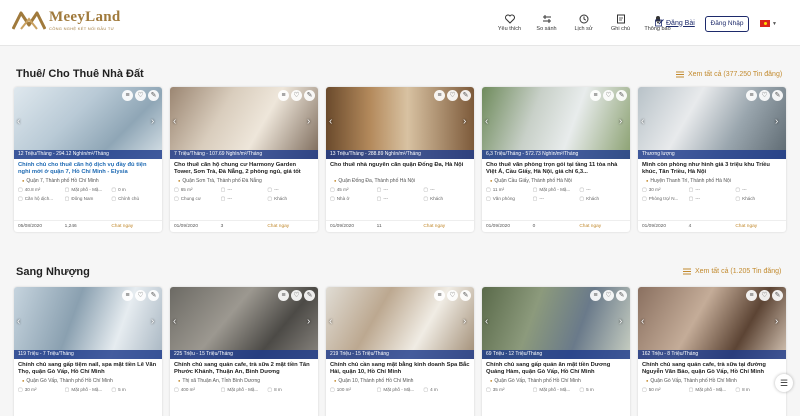 This screenshot has height=416, width=800. What do you see at coordinates (712, 323) in the screenshot?
I see `listing-photo: ≡ ♡ ✎ ‹ › 162 Triệu - 8 Triệu/Tháng` at bounding box center [712, 323].